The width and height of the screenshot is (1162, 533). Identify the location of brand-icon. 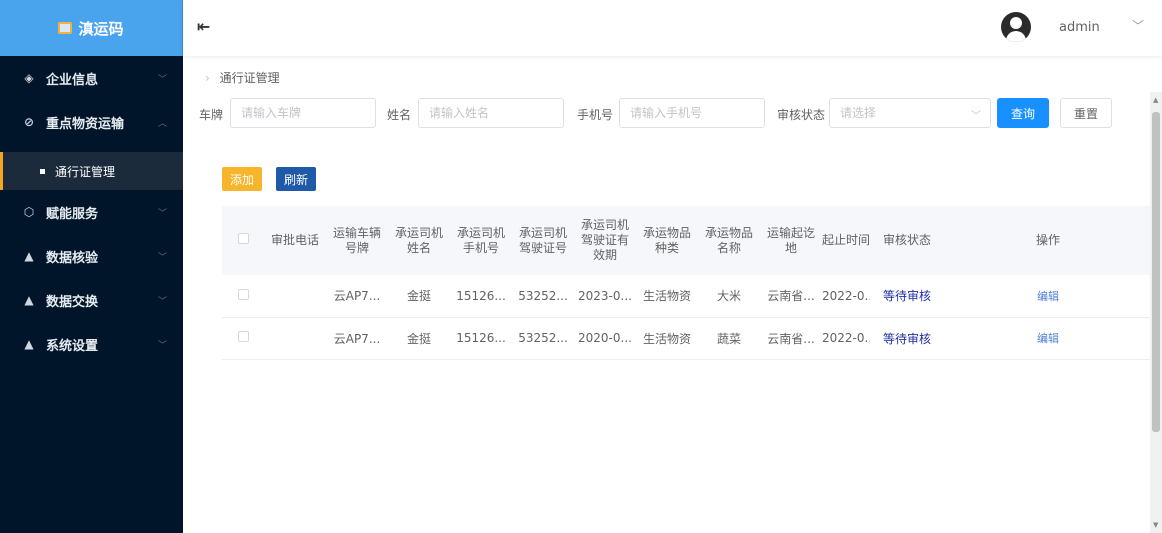
(65, 28).